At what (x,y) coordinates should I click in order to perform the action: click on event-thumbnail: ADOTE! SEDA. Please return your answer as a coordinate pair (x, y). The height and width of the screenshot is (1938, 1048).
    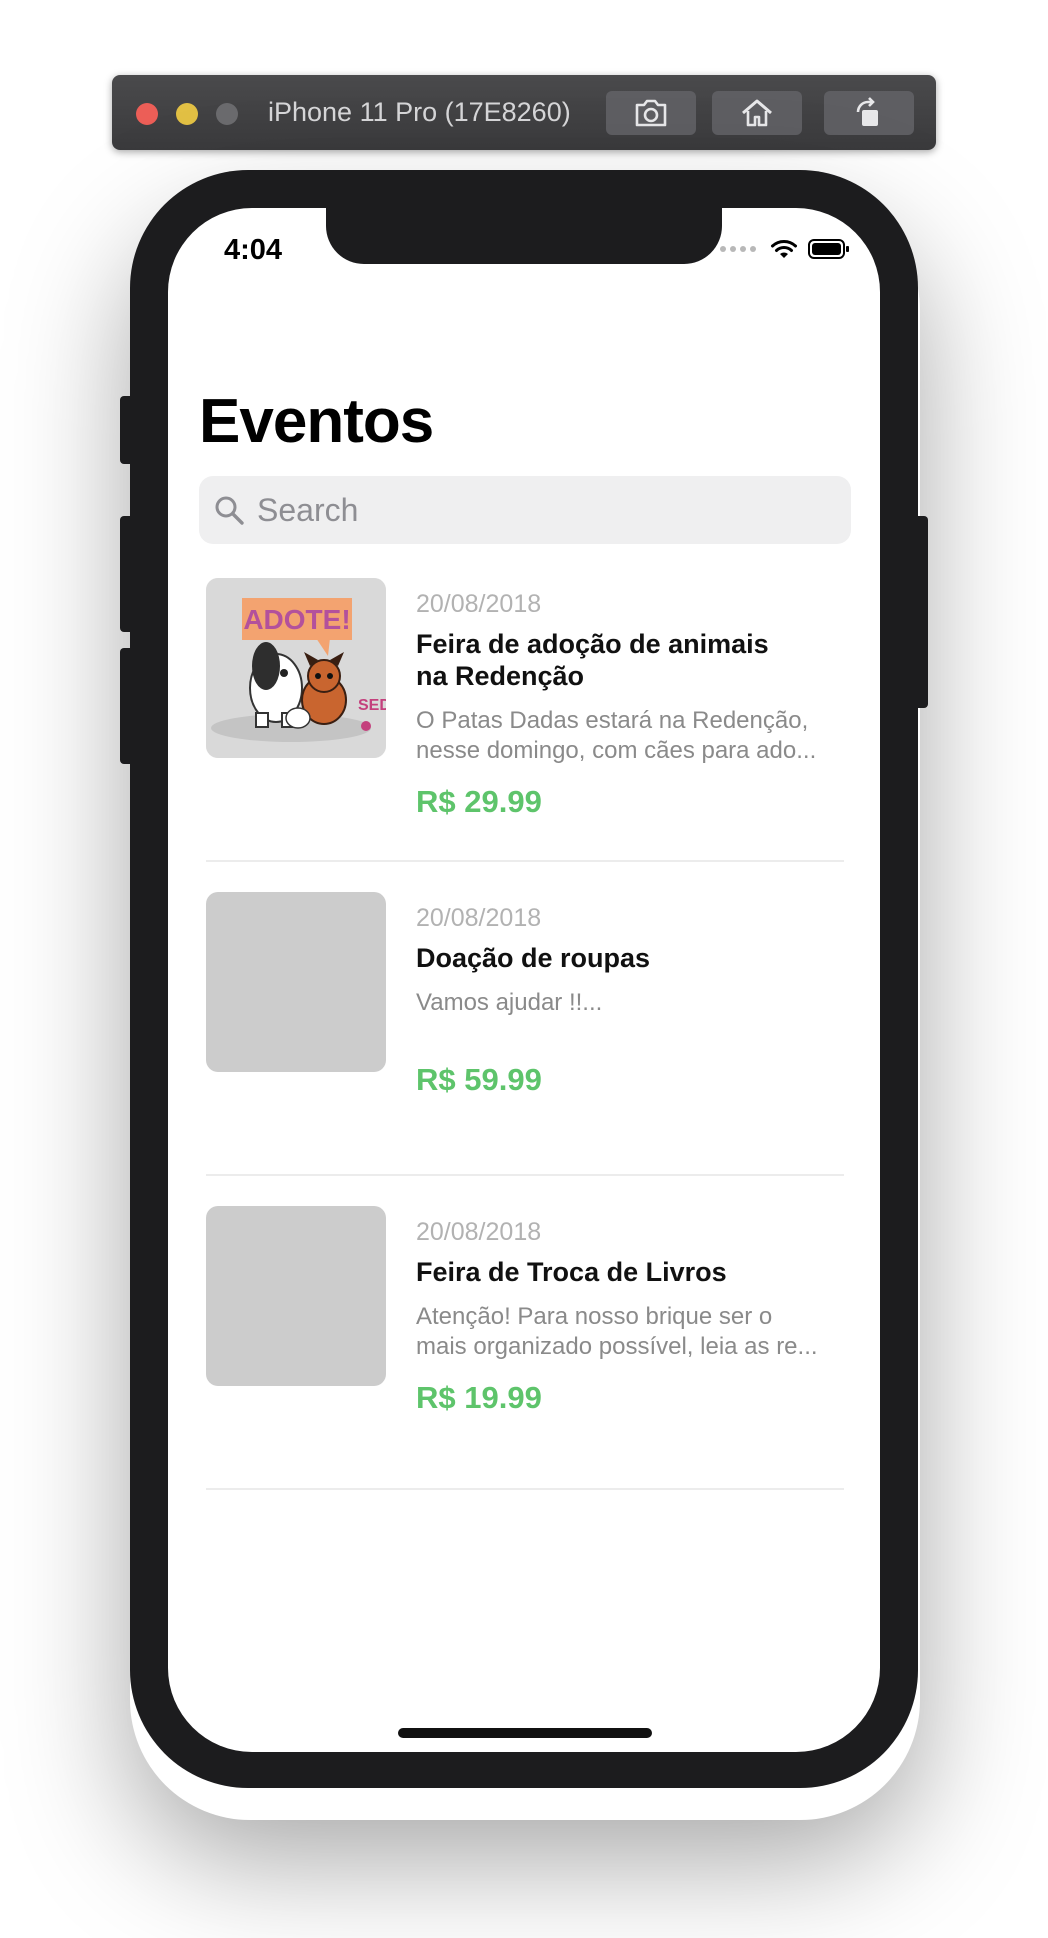
    Looking at the image, I should click on (296, 668).